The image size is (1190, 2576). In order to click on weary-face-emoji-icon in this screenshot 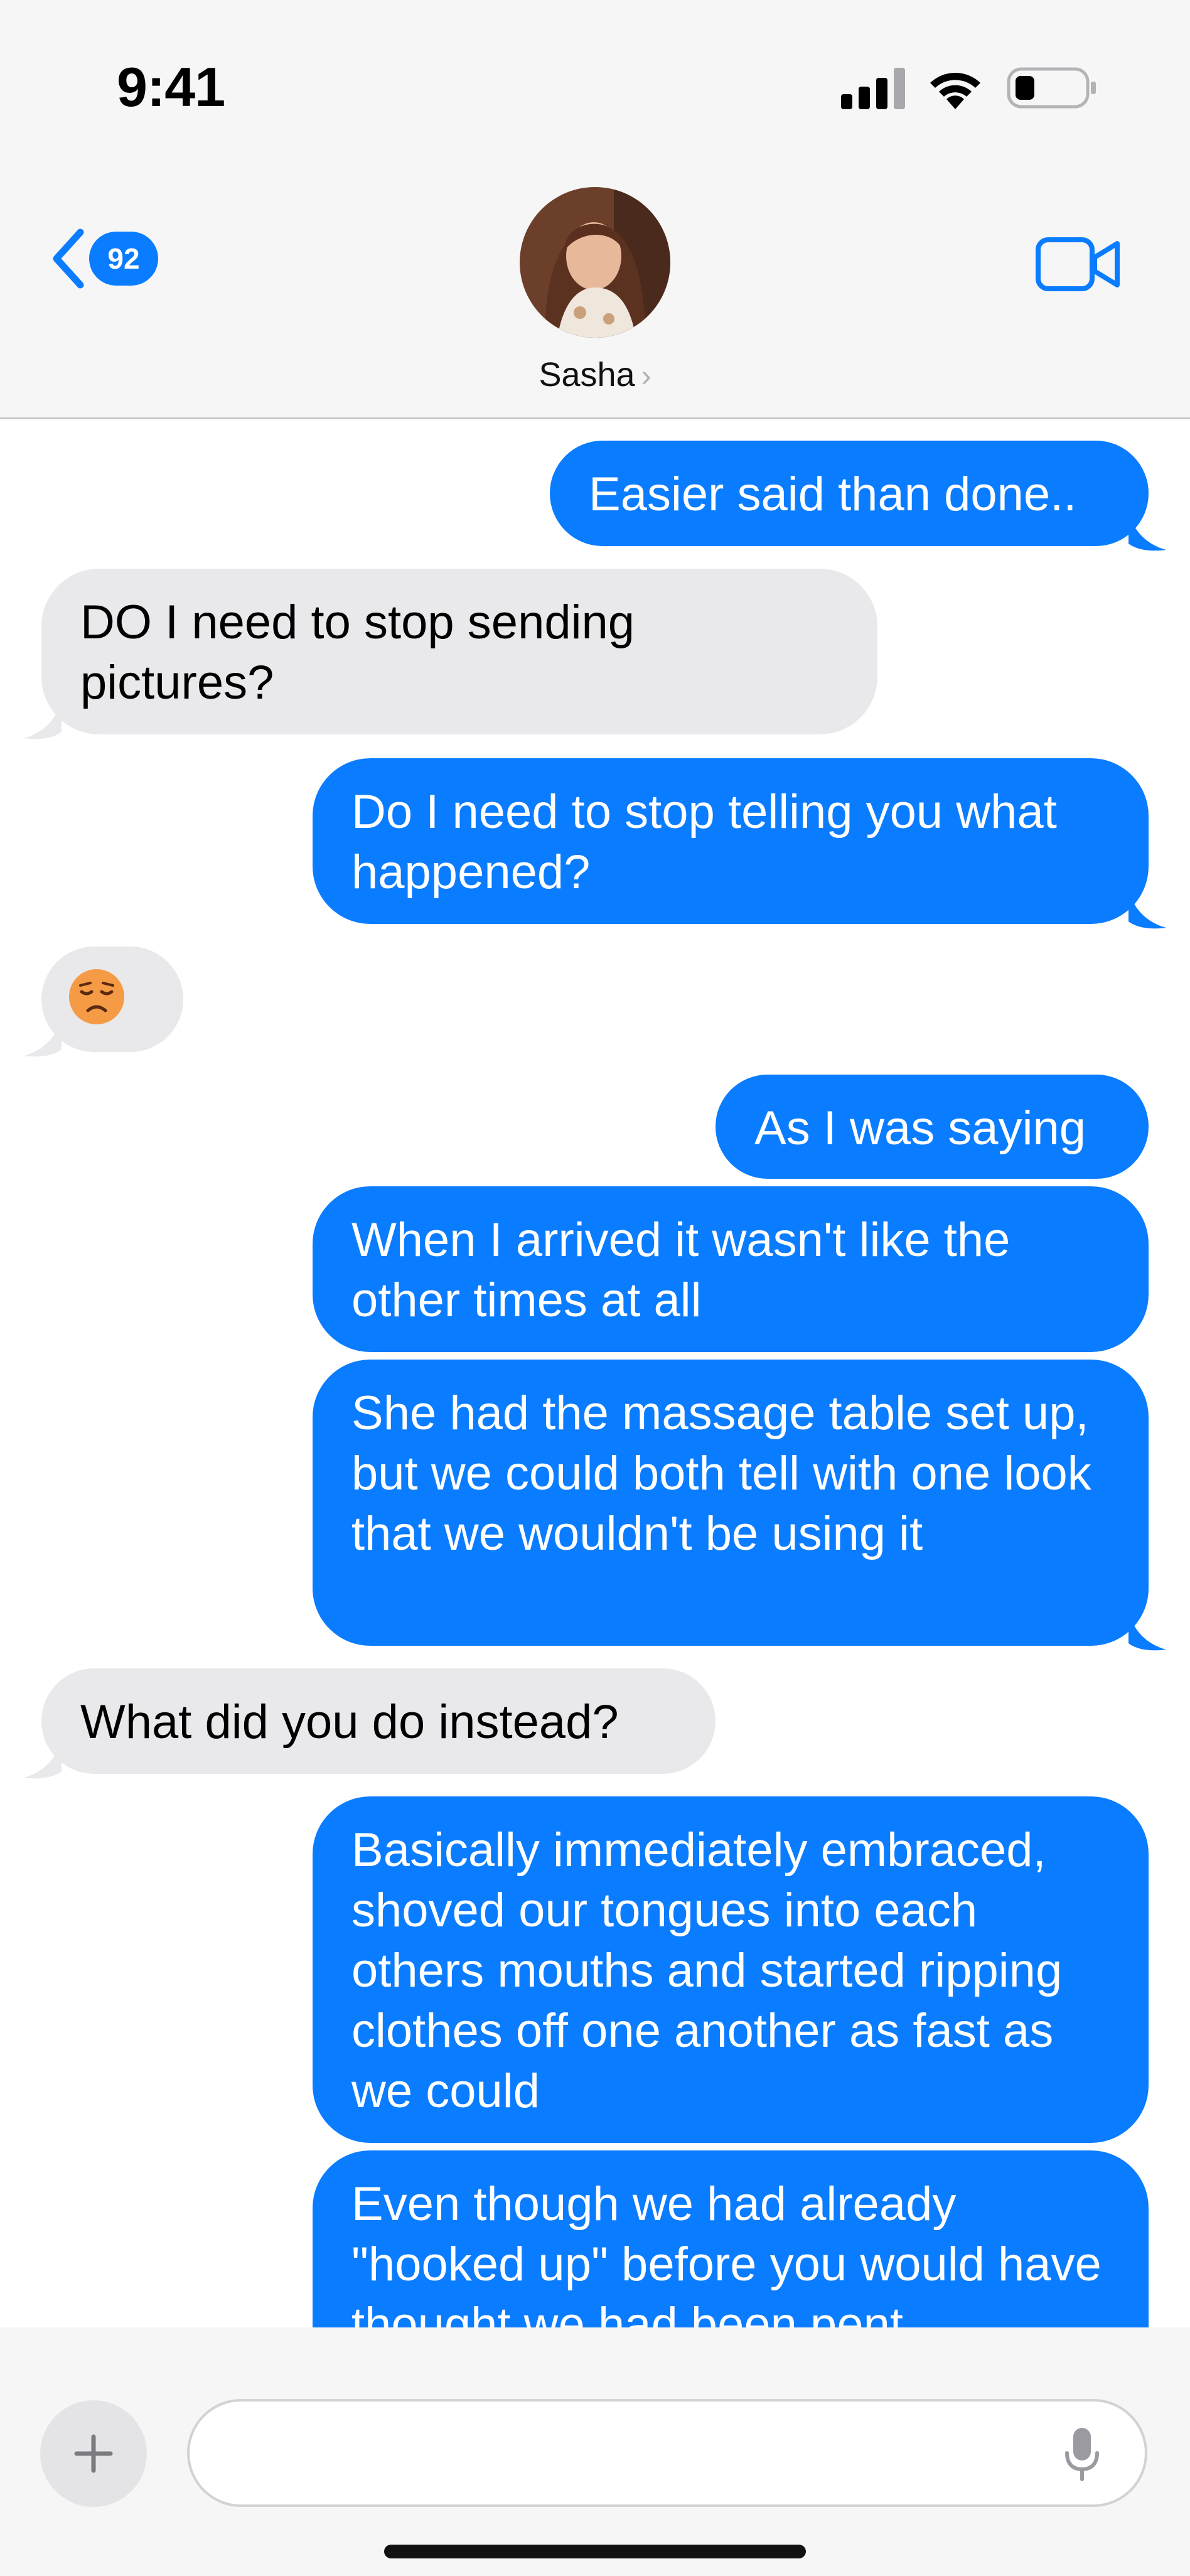, I will do `click(96, 996)`.